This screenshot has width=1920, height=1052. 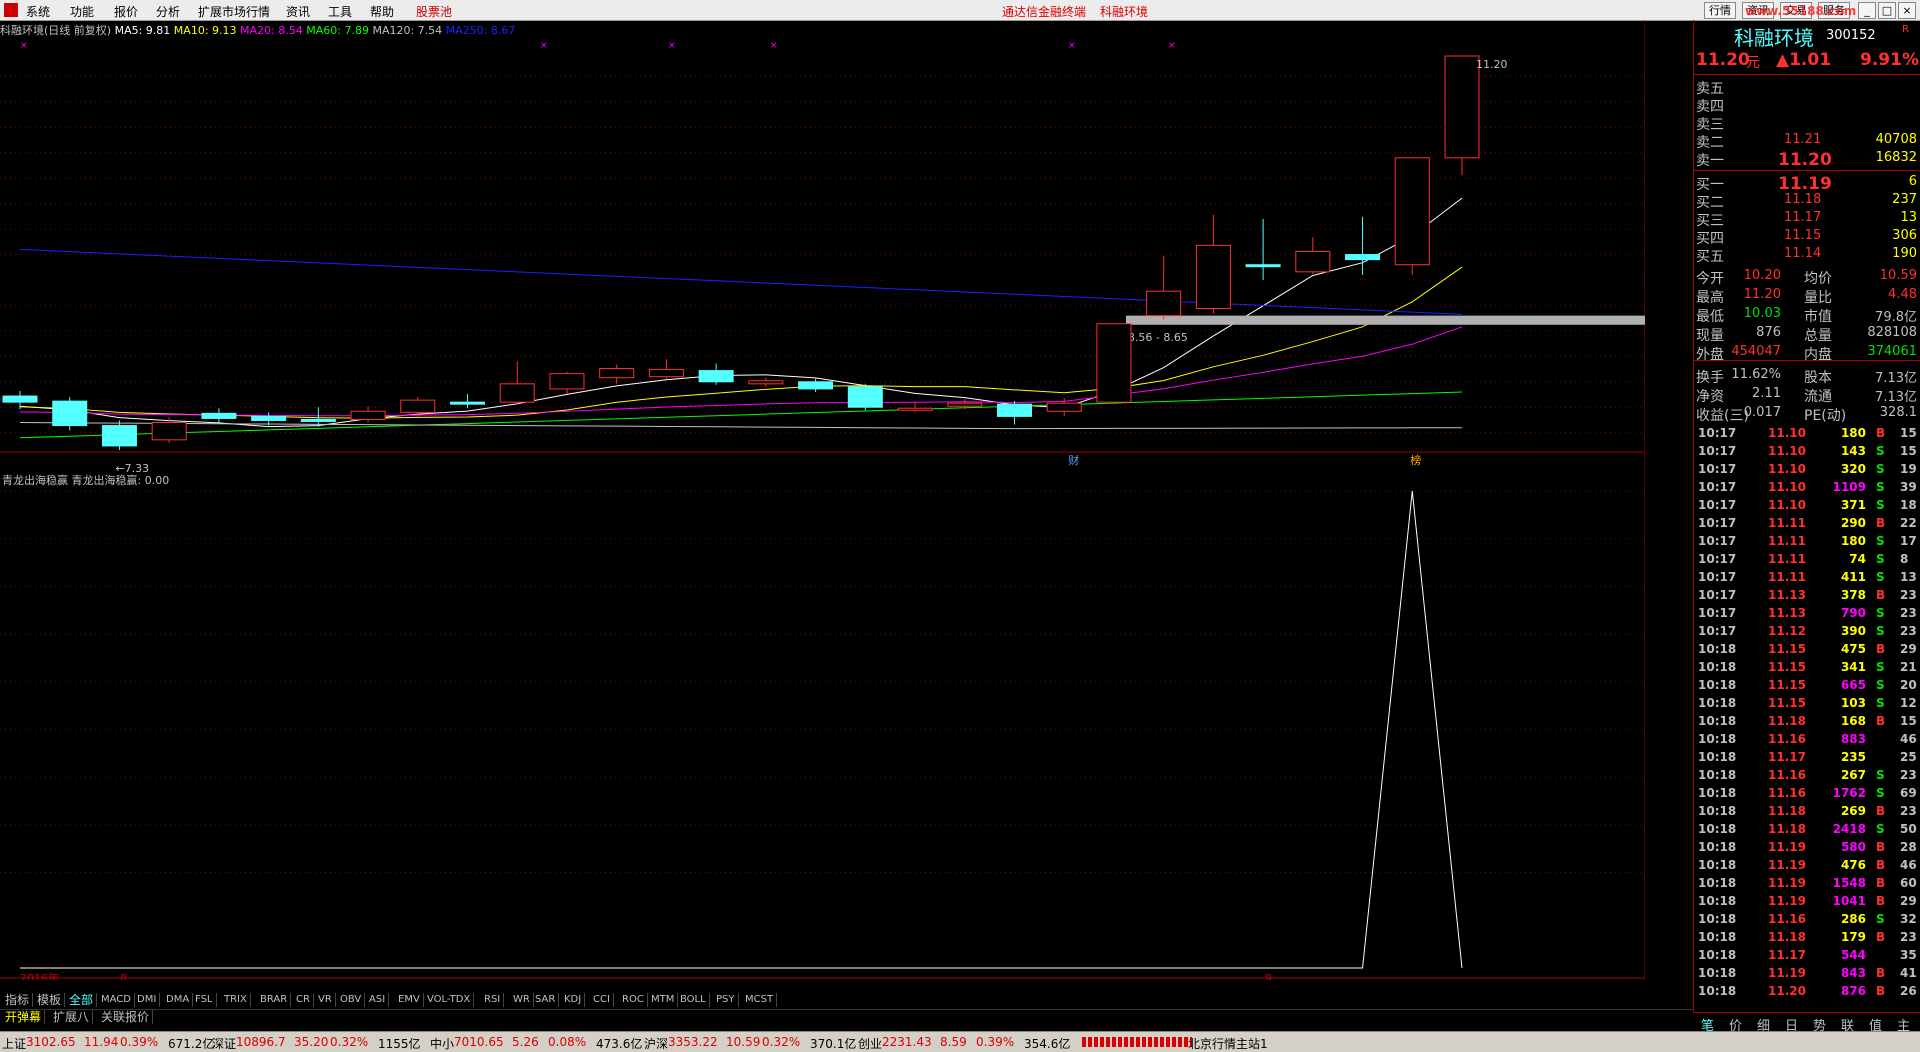 What do you see at coordinates (1756, 374) in the screenshot?
I see `stat-value: 11.62%` at bounding box center [1756, 374].